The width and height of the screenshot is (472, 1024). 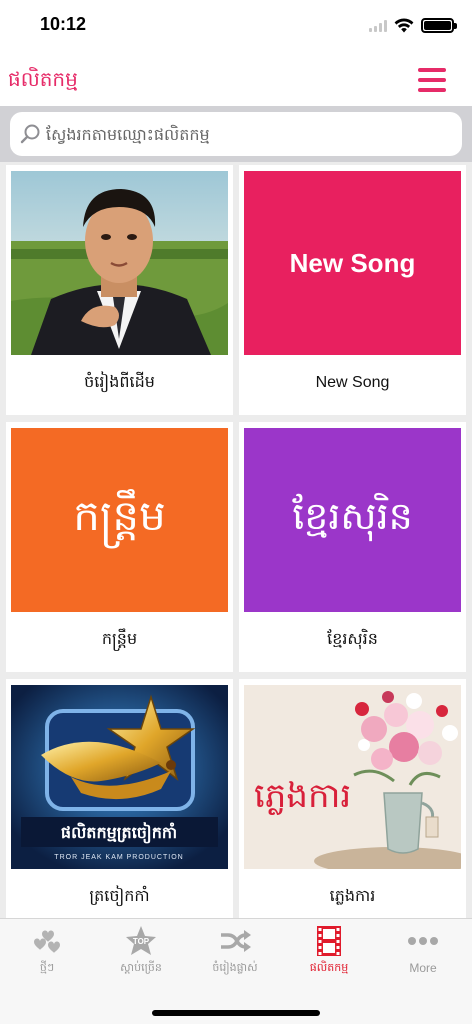 I want to click on tile-text: កន្រ្តឹម, so click(x=119, y=515).